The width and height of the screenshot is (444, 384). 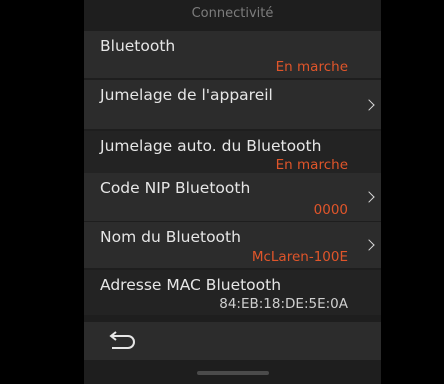 I want to click on home-indicator, so click(x=233, y=373).